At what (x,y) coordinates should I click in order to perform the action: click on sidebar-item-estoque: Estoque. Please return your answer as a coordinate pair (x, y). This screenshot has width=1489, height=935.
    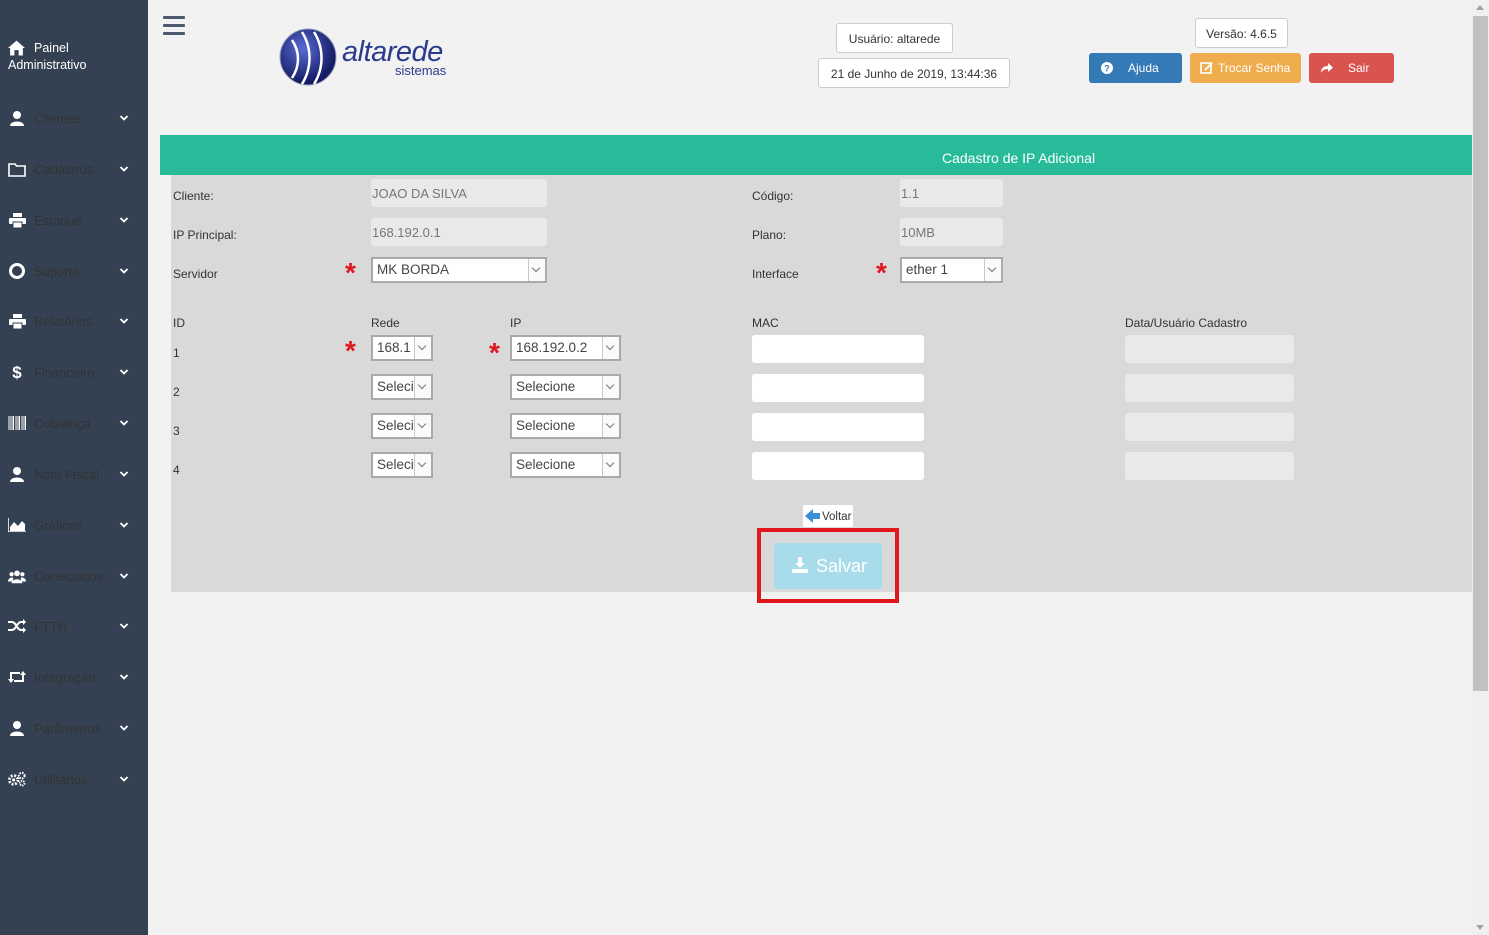
    Looking at the image, I should click on (74, 220).